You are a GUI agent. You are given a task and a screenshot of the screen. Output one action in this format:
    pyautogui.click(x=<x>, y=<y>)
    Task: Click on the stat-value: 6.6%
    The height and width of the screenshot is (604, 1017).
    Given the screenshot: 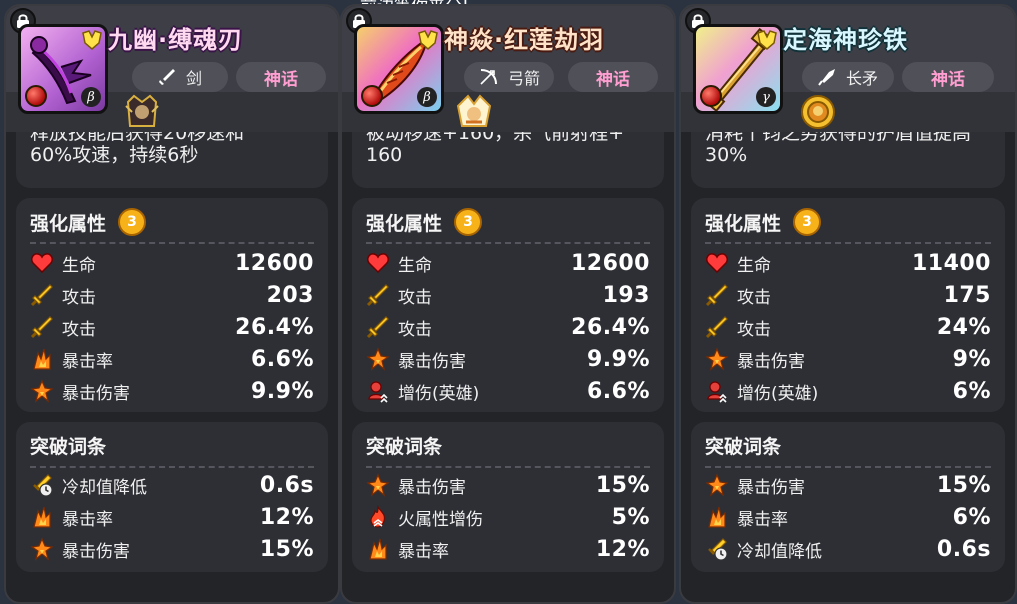 What is the action you would take?
    pyautogui.click(x=618, y=391)
    